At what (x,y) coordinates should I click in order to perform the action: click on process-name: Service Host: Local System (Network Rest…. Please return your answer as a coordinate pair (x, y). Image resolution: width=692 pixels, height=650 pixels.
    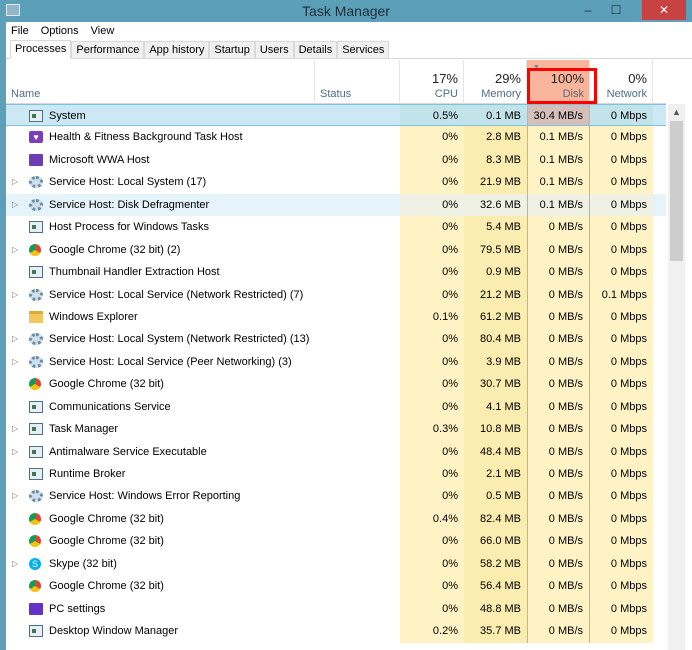
    Looking at the image, I should click on (179, 339).